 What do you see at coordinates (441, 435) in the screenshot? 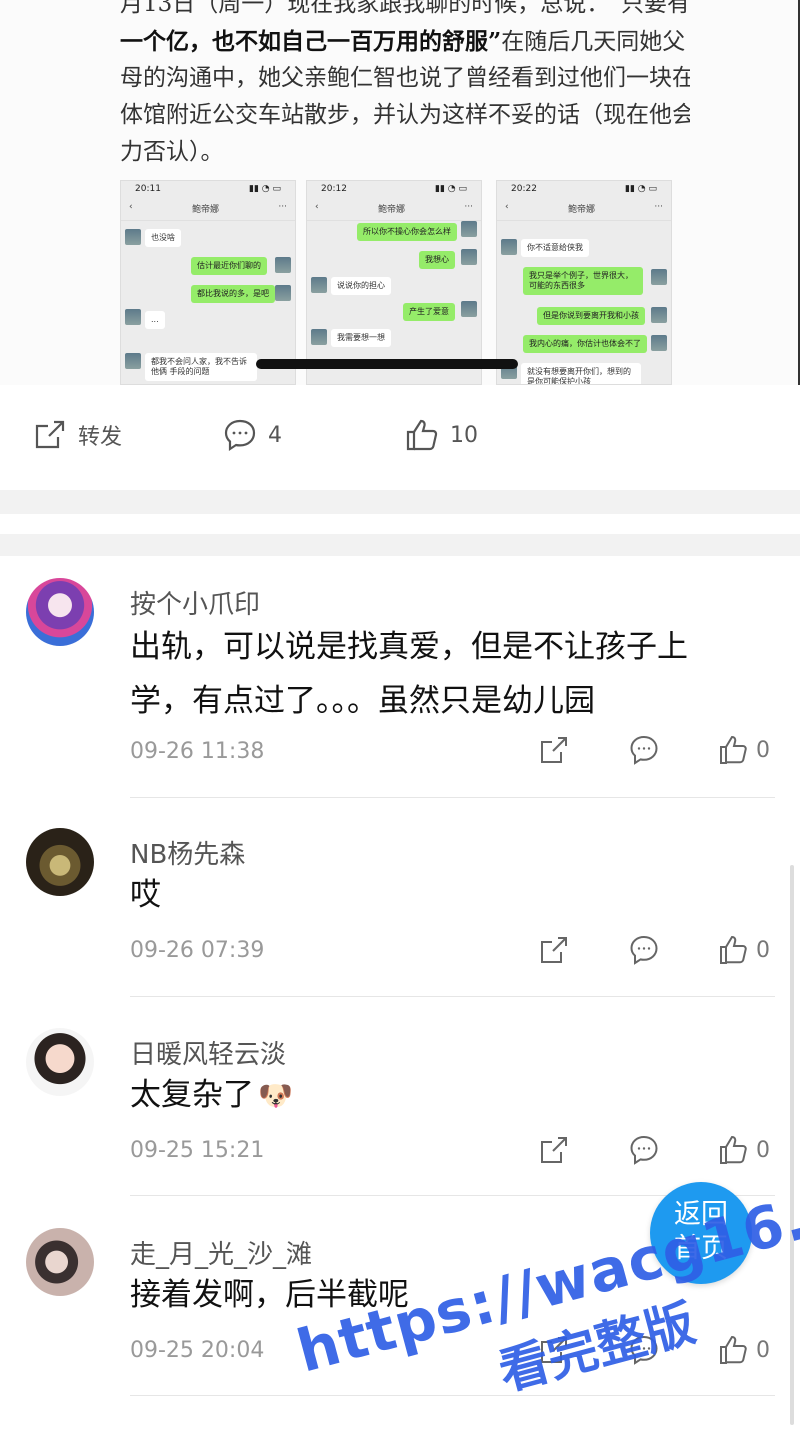
I see `like-button: 10` at bounding box center [441, 435].